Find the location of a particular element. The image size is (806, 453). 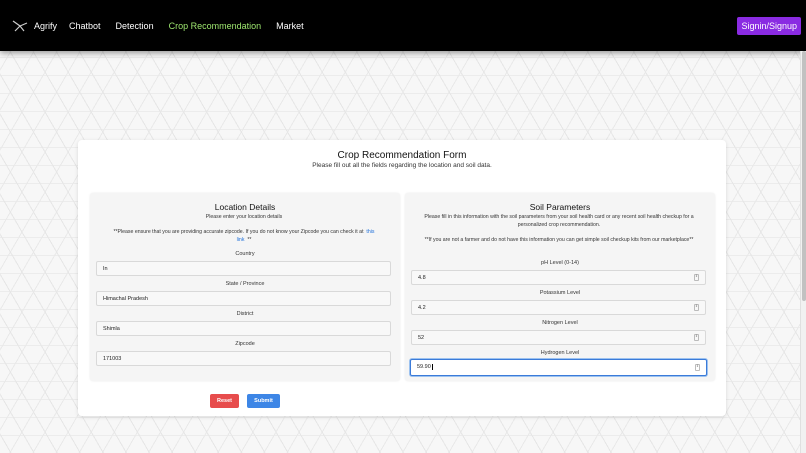

potassium-input: 4.2 ⇕ is located at coordinates (558, 307).